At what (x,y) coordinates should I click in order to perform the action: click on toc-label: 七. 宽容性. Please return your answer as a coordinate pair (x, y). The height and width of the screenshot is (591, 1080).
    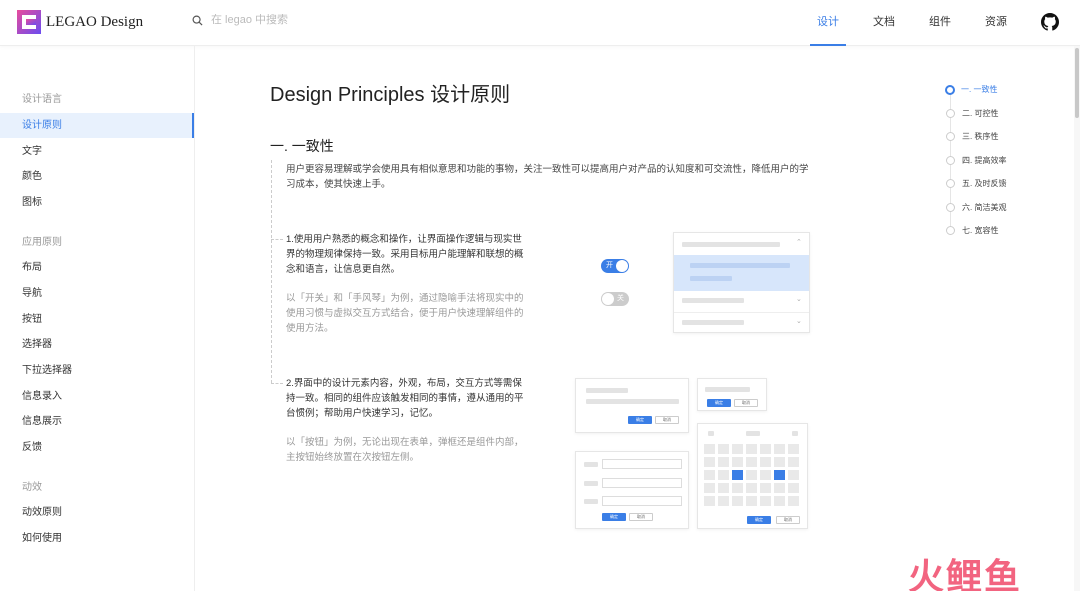
    Looking at the image, I should click on (980, 230).